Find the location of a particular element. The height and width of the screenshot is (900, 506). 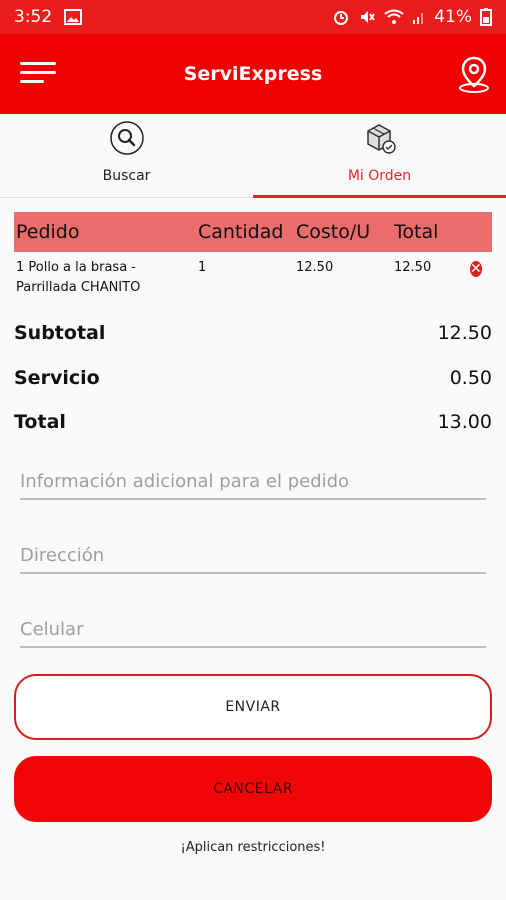

image-icon is located at coordinates (73, 17).